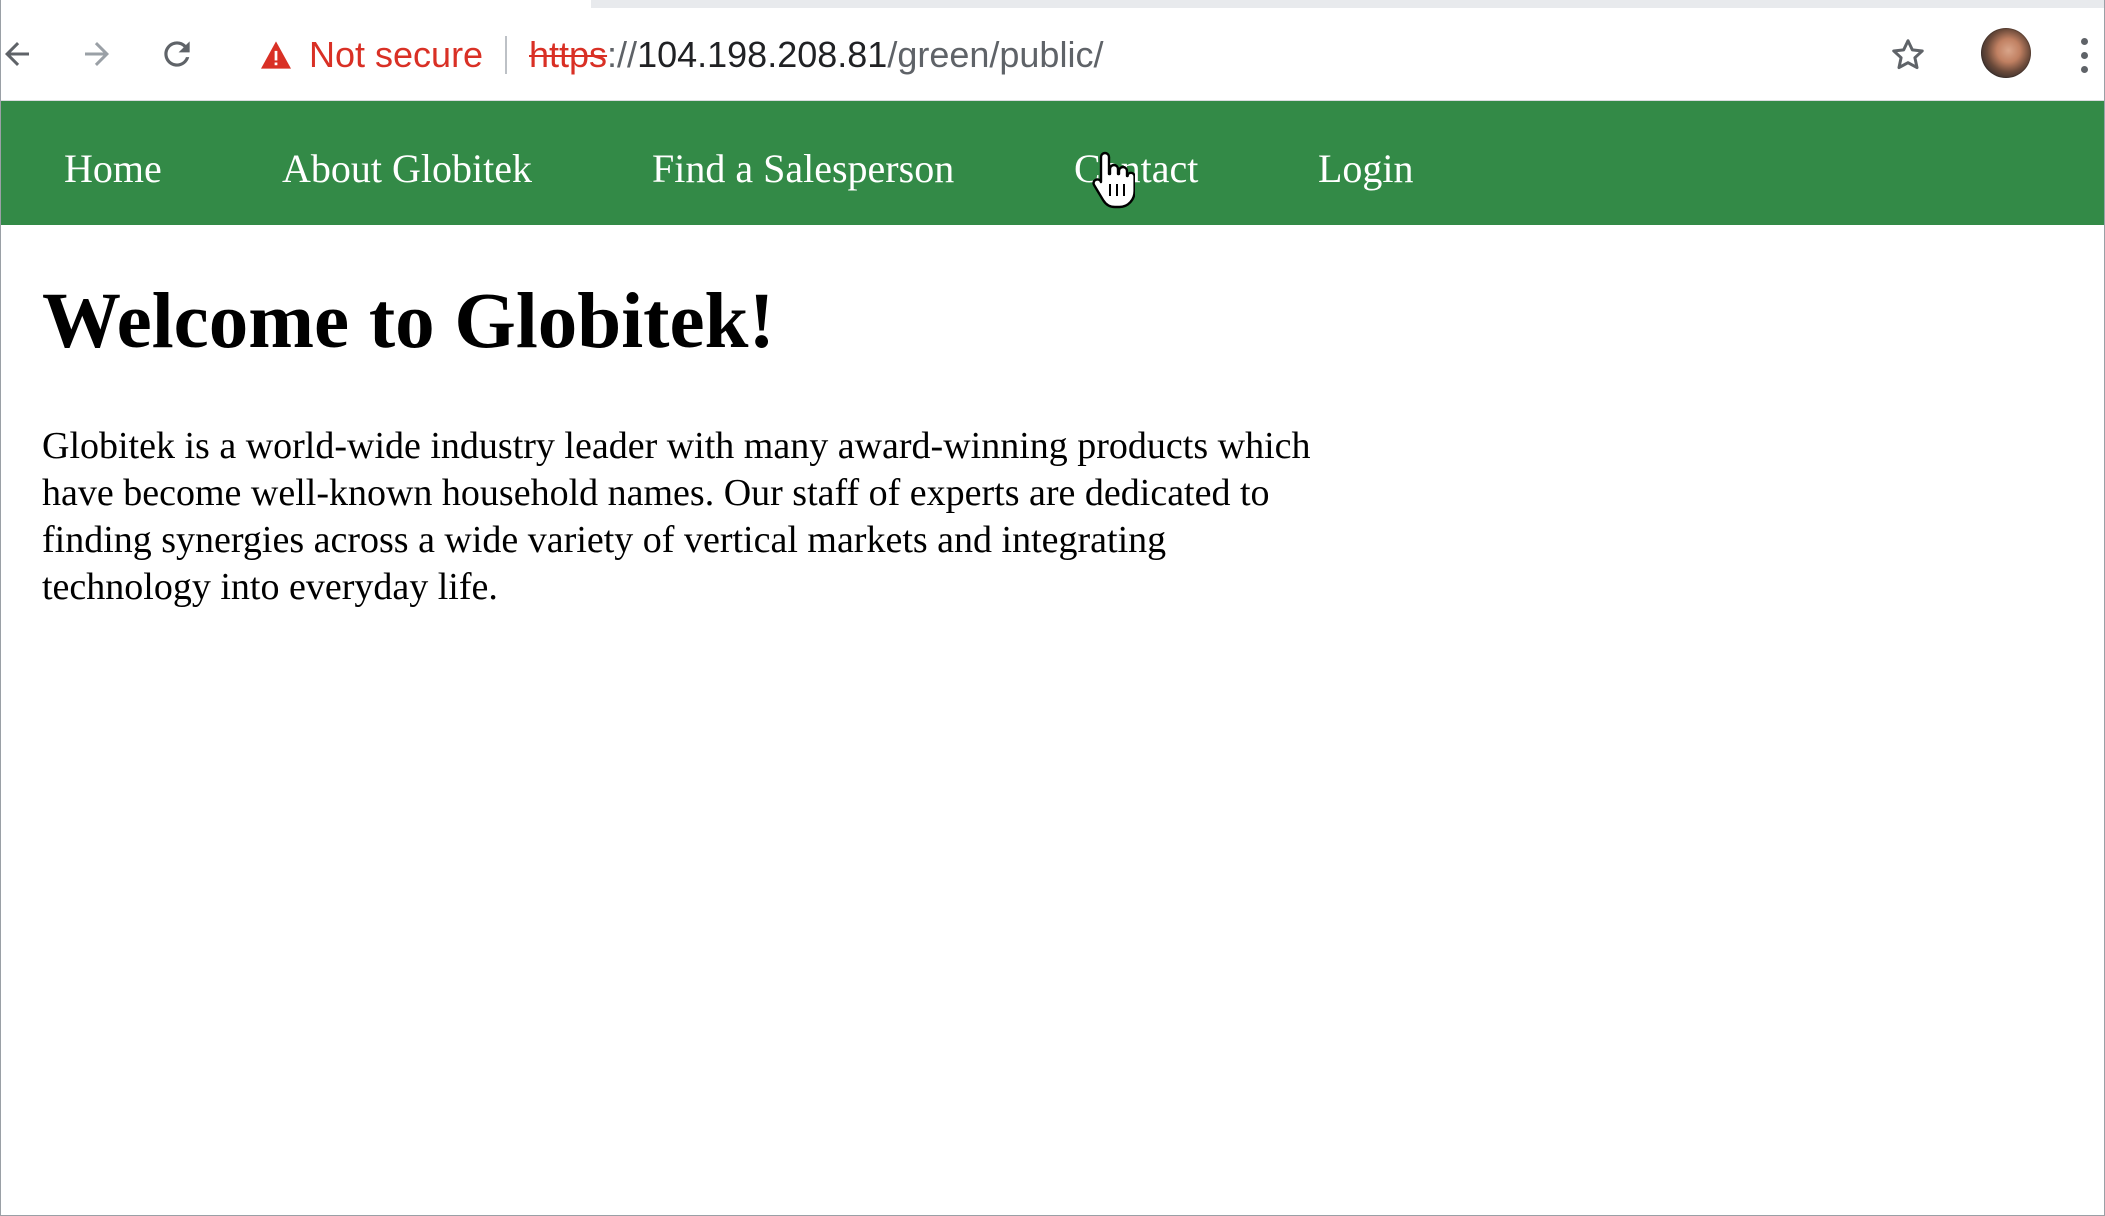  What do you see at coordinates (396, 54) in the screenshot?
I see `not-secure-label: Not secure` at bounding box center [396, 54].